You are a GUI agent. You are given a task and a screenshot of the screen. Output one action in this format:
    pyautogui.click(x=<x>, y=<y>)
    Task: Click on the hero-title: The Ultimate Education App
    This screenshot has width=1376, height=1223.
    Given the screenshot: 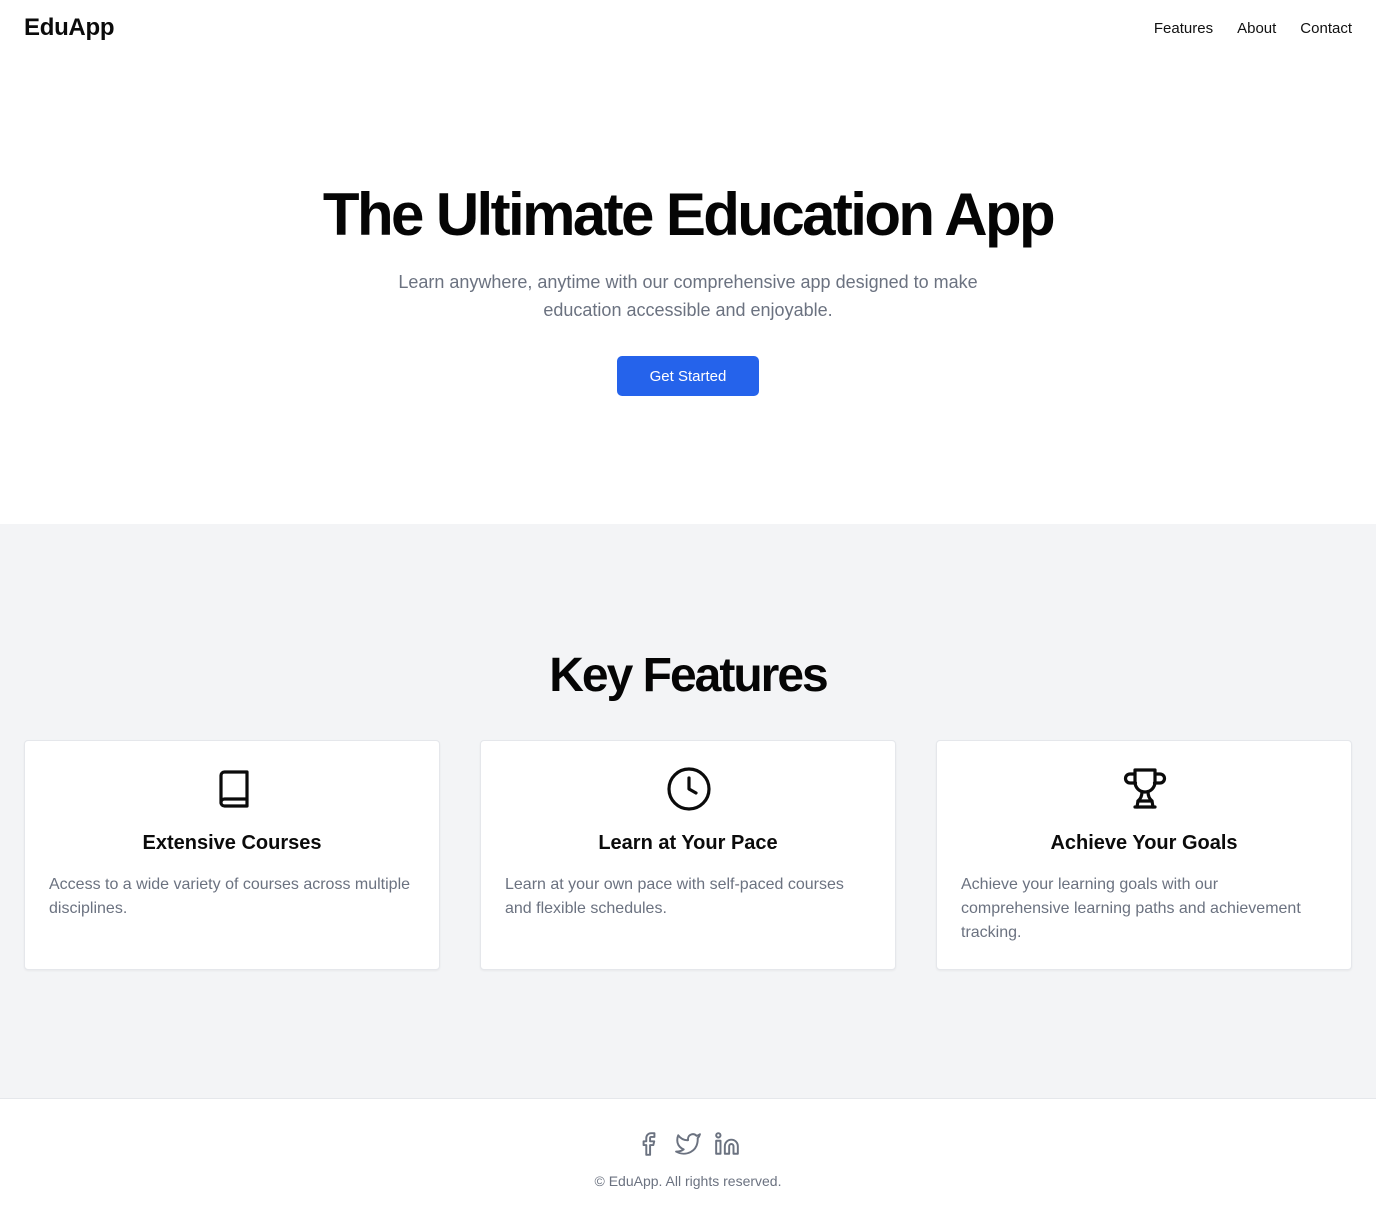 What is the action you would take?
    pyautogui.click(x=689, y=214)
    